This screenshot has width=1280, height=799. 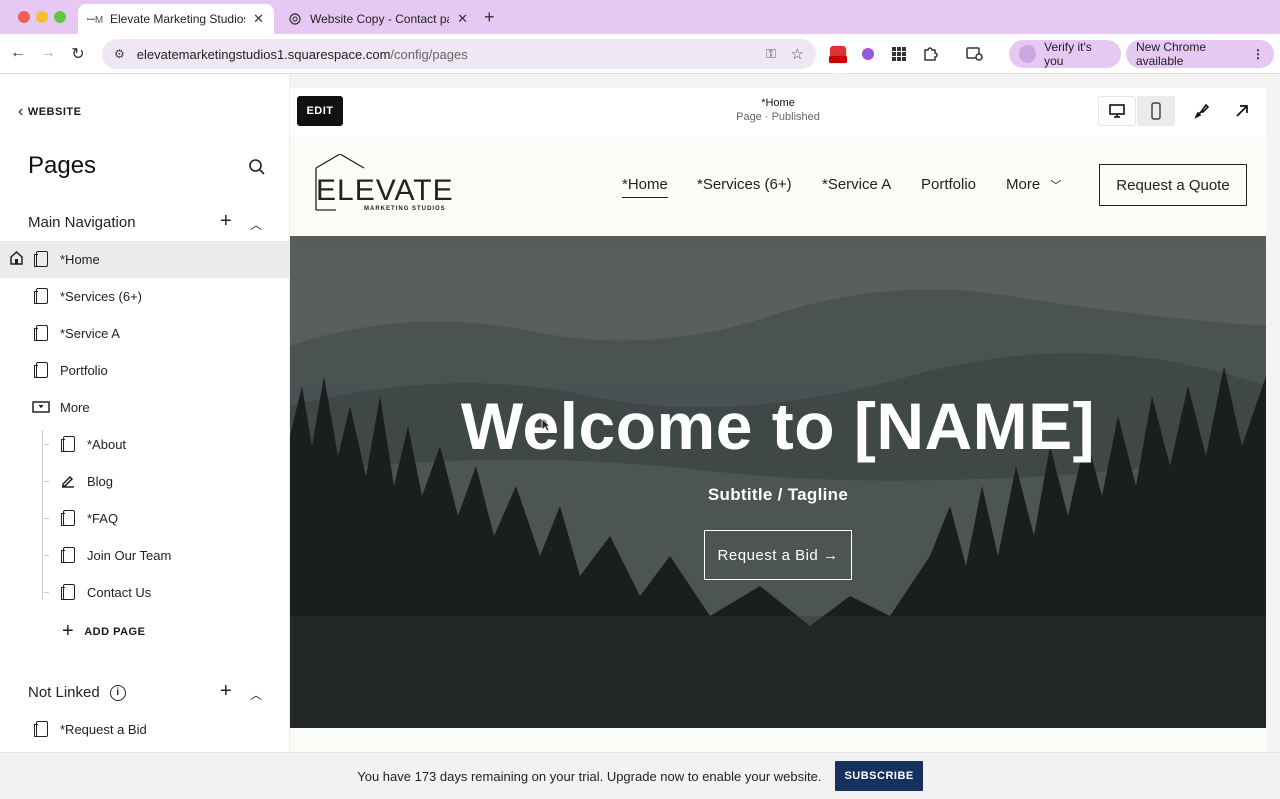 What do you see at coordinates (68, 631) in the screenshot?
I see `plus-icon: +` at bounding box center [68, 631].